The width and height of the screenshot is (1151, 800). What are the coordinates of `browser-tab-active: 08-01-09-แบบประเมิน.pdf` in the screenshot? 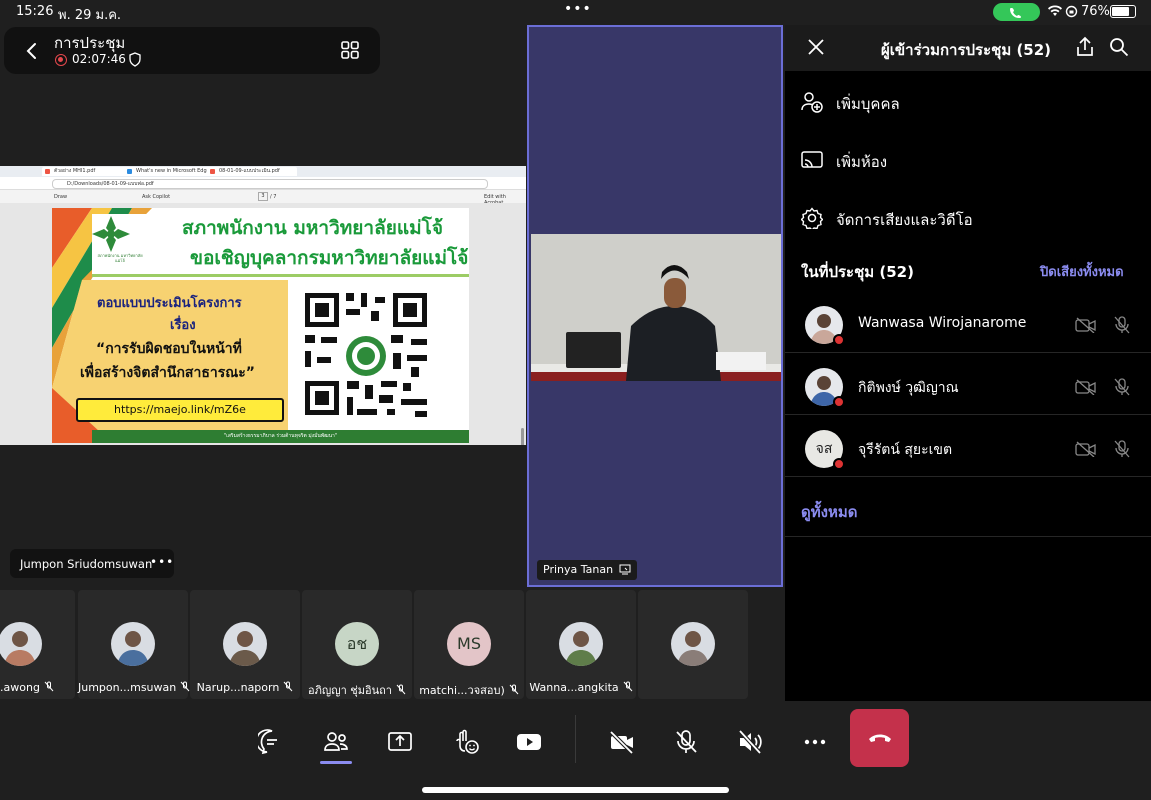 It's located at (252, 171).